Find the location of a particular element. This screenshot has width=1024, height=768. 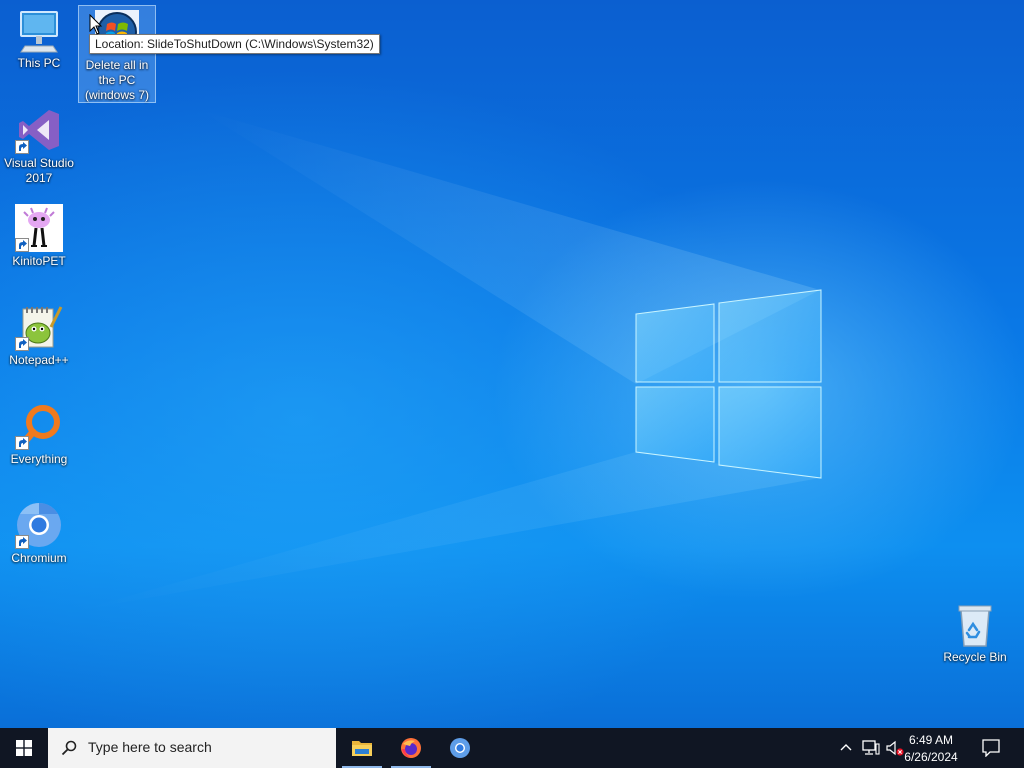

windows-logo-icon is located at coordinates (24, 748).